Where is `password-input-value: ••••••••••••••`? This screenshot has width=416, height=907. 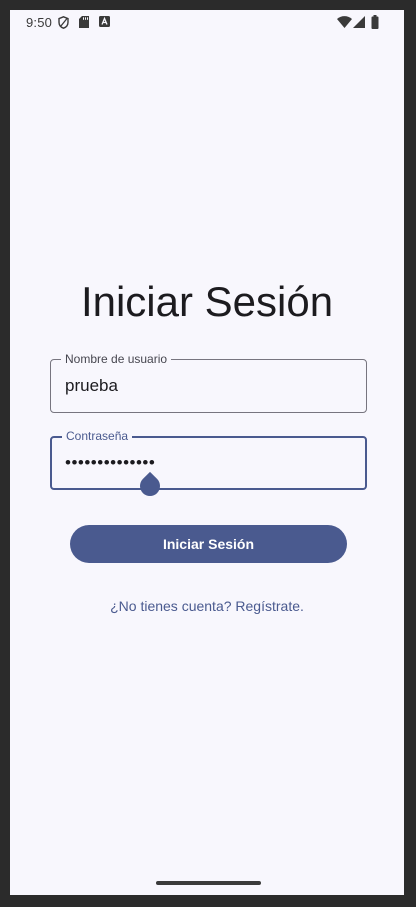
password-input-value: •••••••••••••• is located at coordinates (110, 463).